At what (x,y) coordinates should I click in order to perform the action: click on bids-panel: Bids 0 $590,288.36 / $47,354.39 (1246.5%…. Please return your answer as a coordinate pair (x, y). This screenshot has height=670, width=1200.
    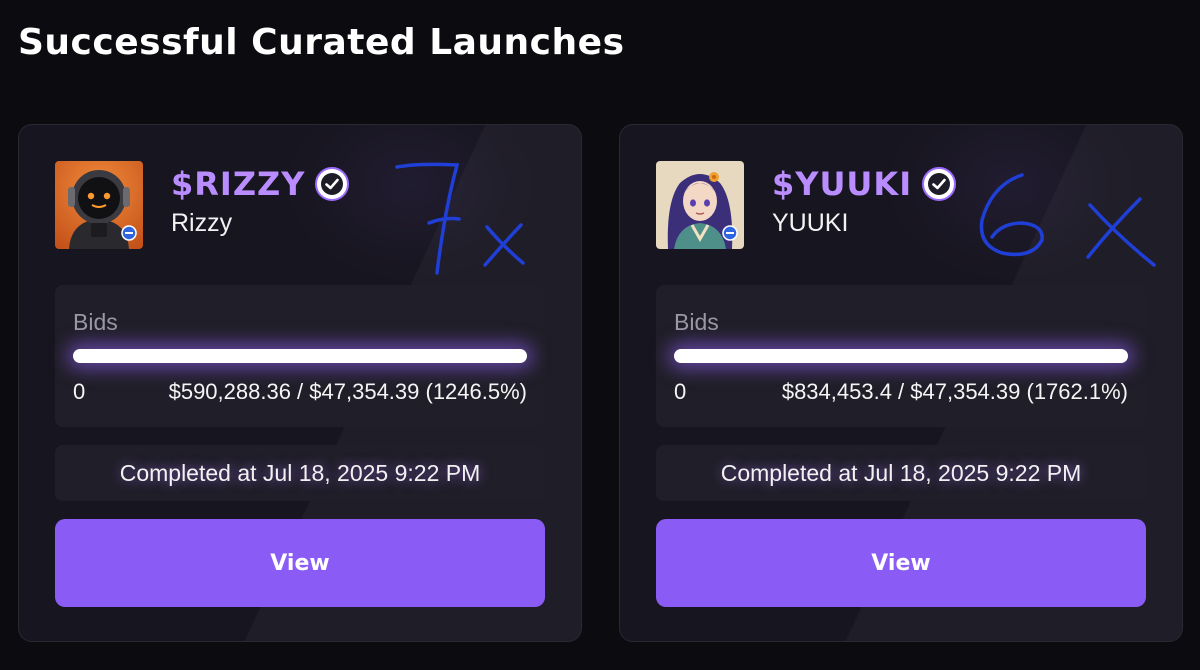
    Looking at the image, I should click on (300, 356).